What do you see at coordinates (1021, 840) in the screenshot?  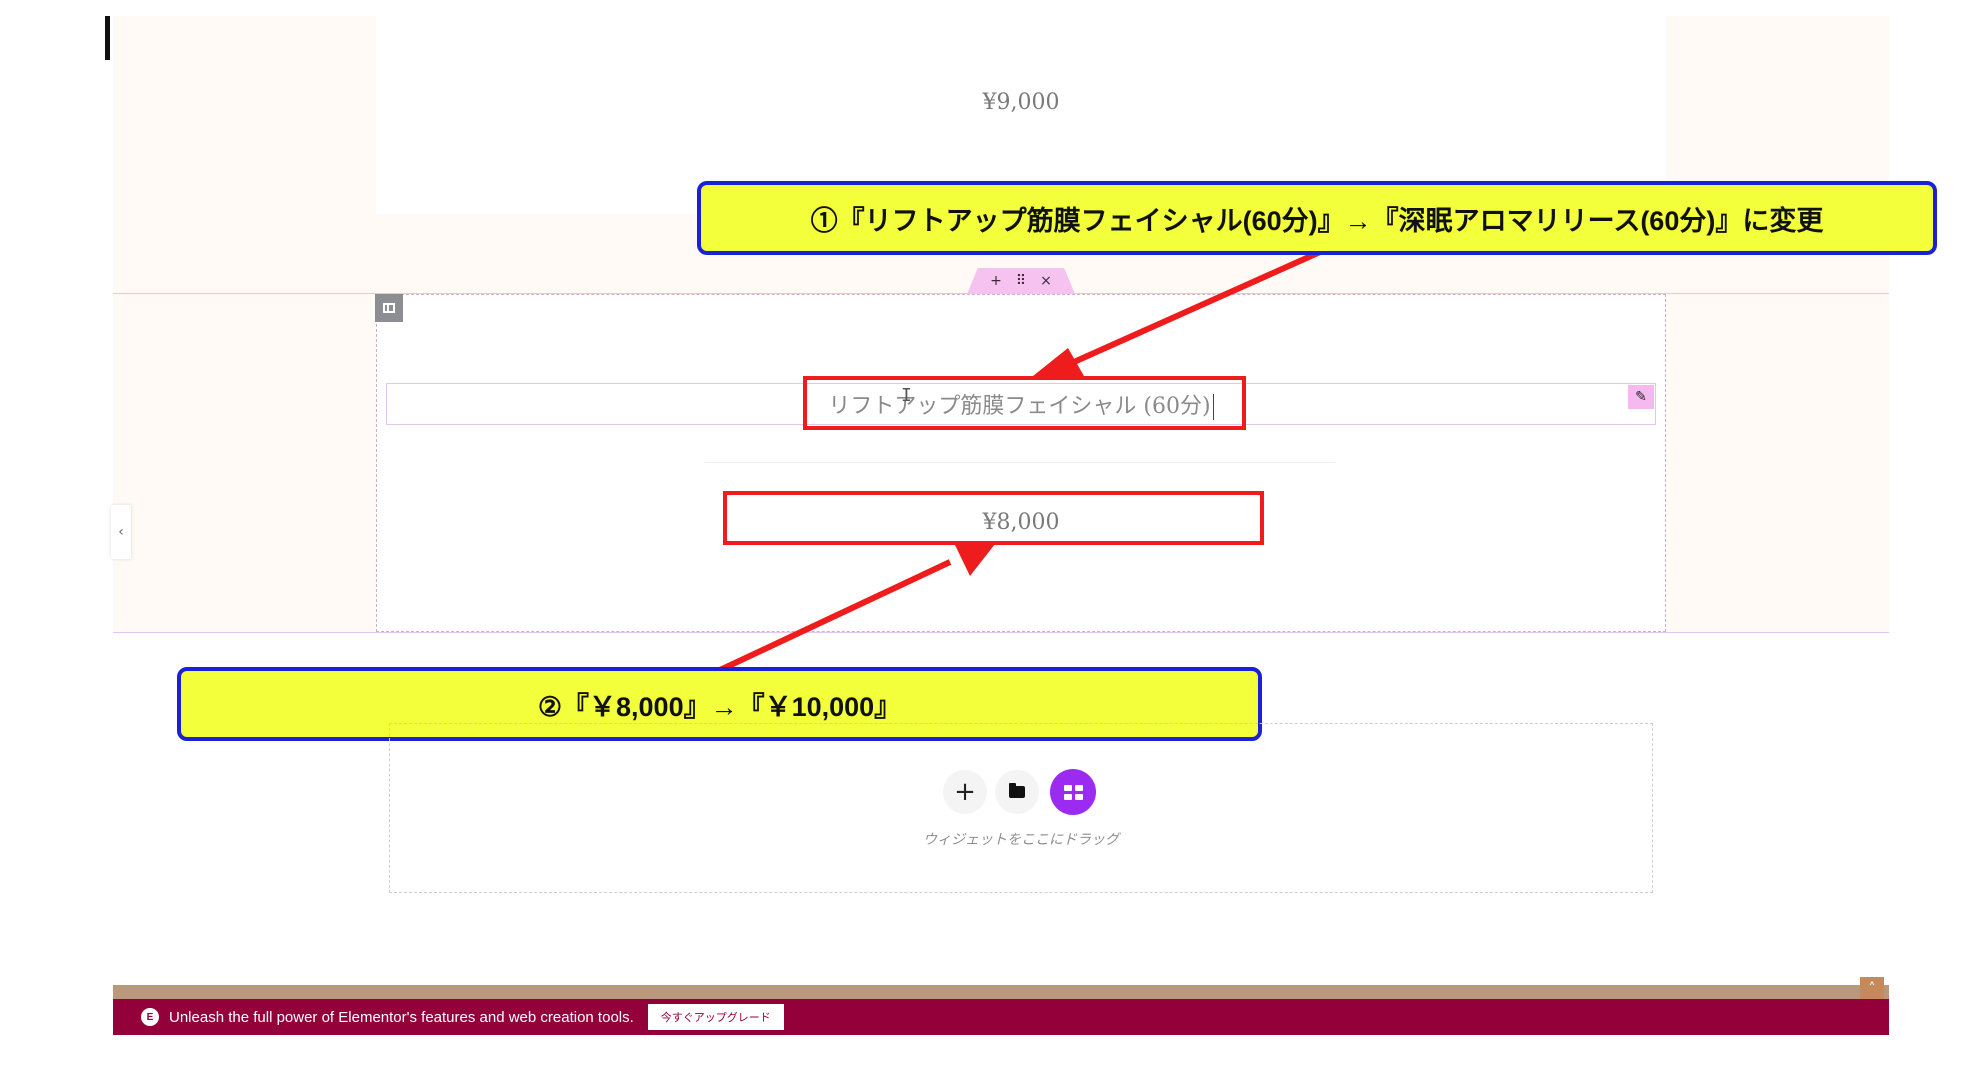 I see `drop-zone-label: ウィジェットをここにドラッグ` at bounding box center [1021, 840].